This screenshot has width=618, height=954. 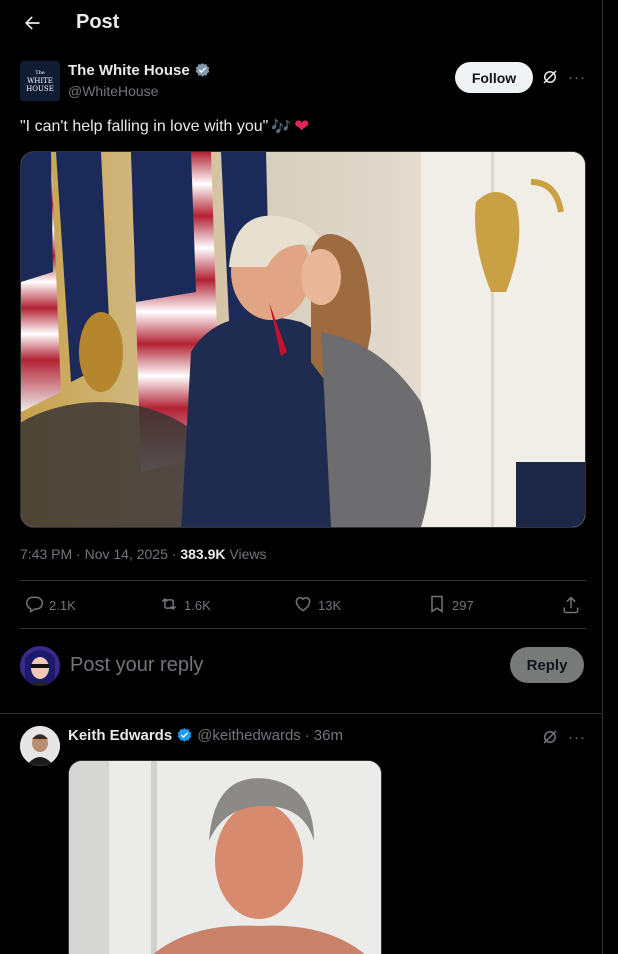 I want to click on like-count: 13K, so click(x=330, y=605).